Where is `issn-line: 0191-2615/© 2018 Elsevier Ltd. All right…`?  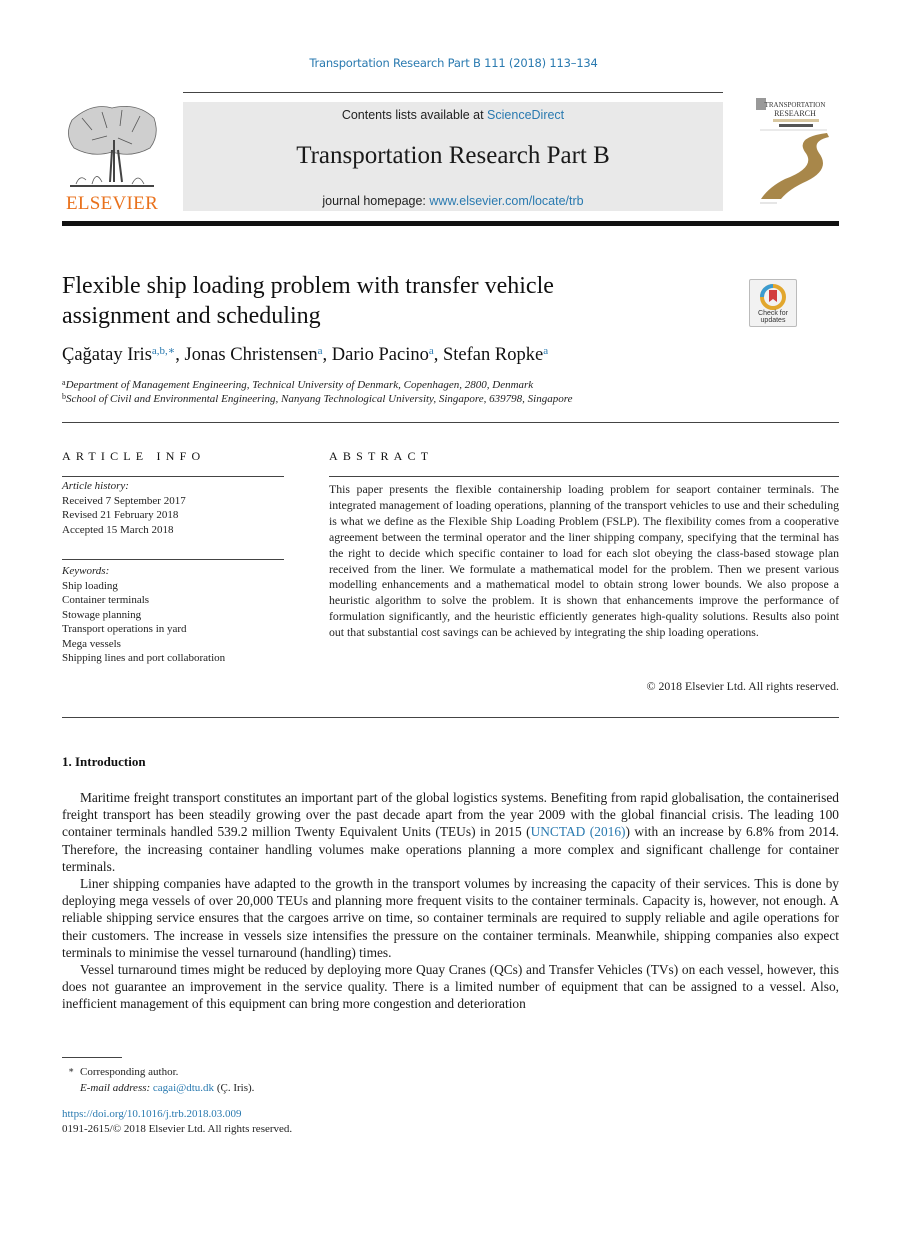 issn-line: 0191-2615/© 2018 Elsevier Ltd. All right… is located at coordinates (177, 1129).